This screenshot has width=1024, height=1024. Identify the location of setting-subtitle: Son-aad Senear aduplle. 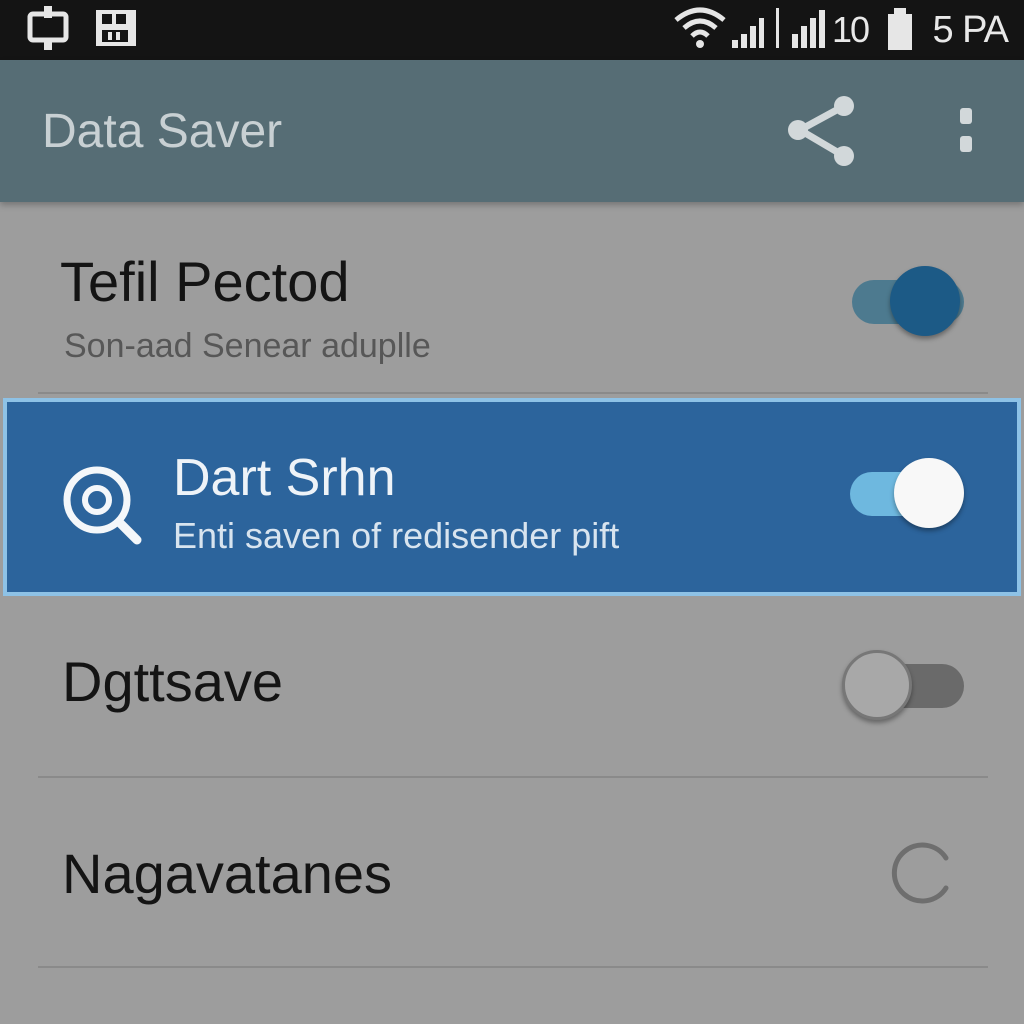
(247, 346).